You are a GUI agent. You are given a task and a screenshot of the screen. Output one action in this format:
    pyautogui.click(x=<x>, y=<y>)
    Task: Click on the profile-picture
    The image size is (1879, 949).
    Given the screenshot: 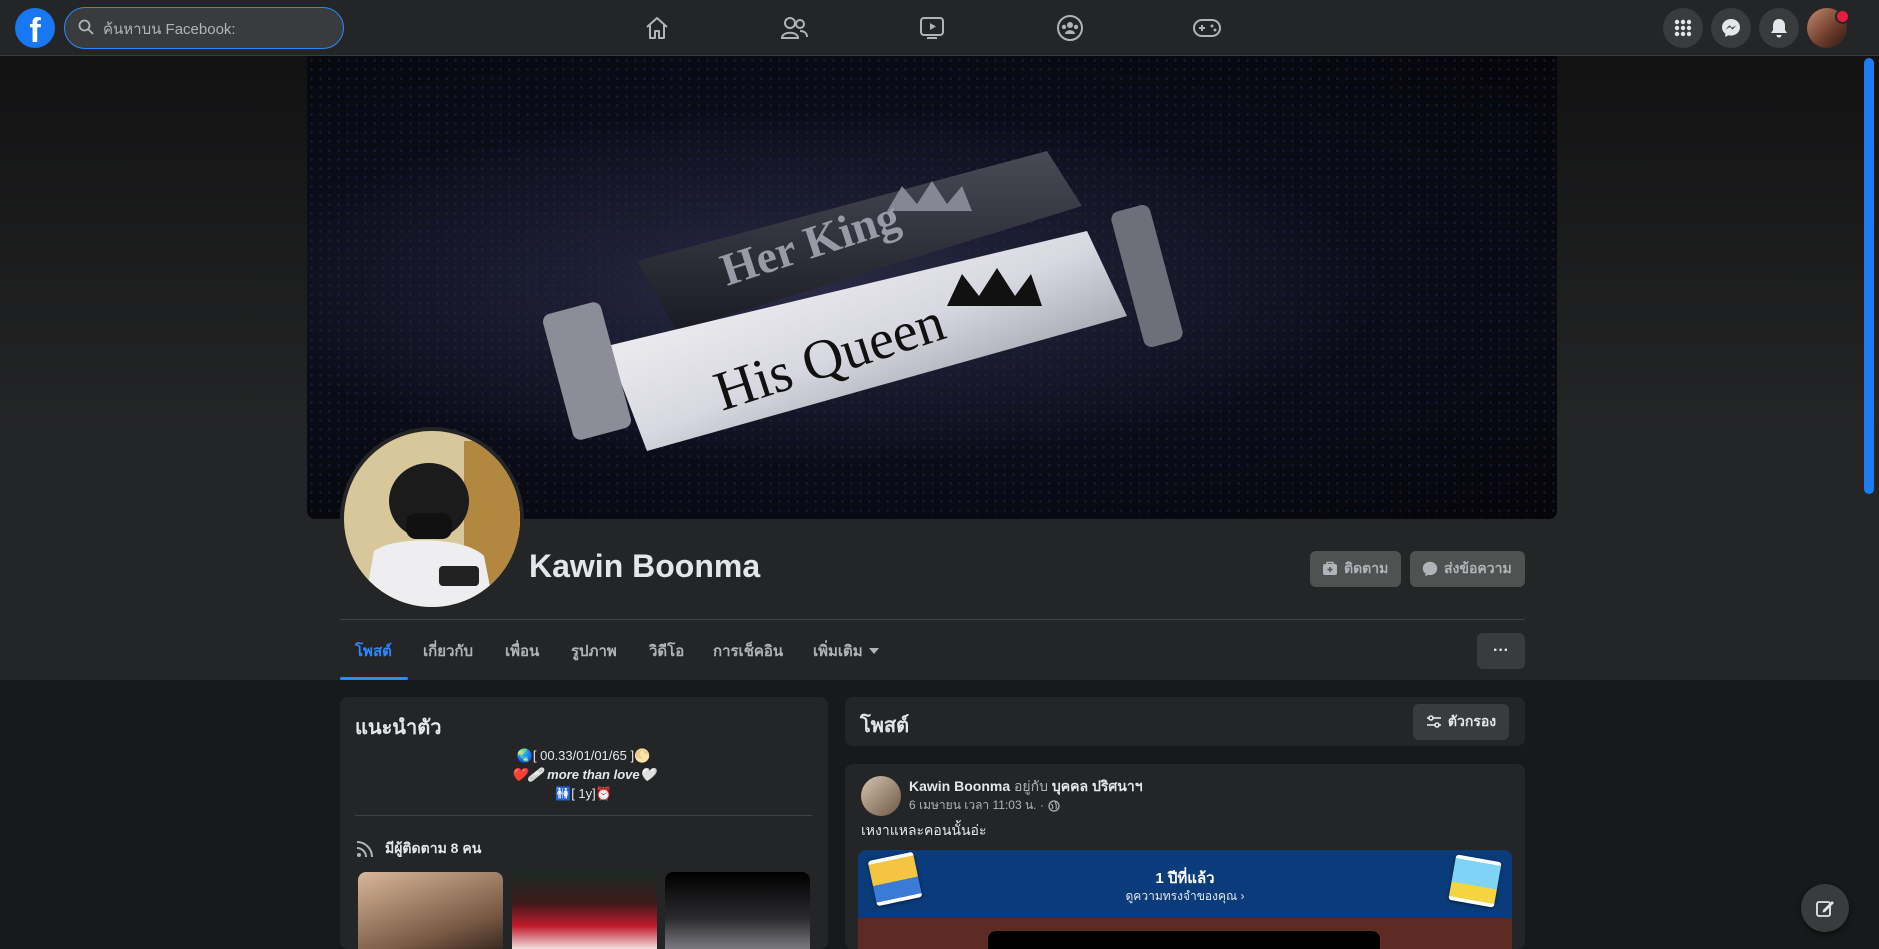 What is the action you would take?
    pyautogui.click(x=432, y=519)
    